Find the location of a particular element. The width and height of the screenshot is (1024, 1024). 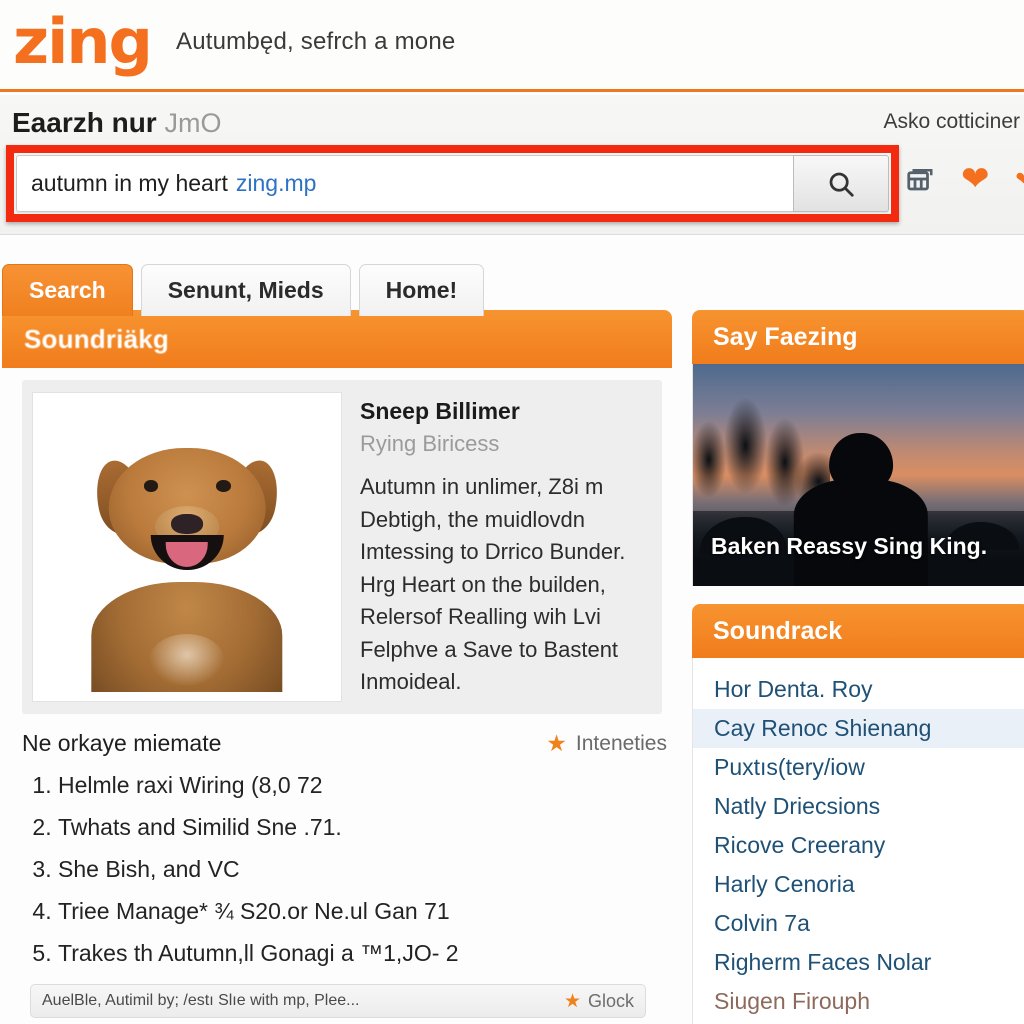

brand-tagline: Autumbęd, sefrch a mone is located at coordinates (316, 41).